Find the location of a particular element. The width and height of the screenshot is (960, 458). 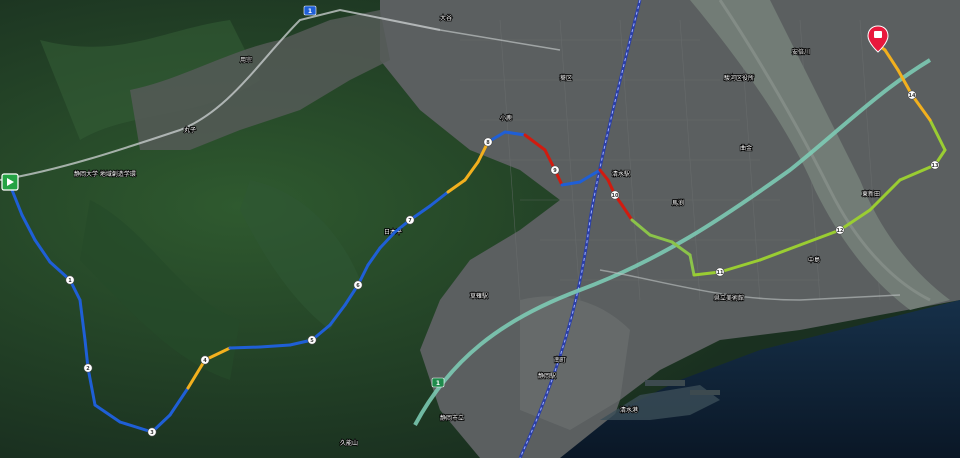

poi-label: 用宗 is located at coordinates (246, 60).